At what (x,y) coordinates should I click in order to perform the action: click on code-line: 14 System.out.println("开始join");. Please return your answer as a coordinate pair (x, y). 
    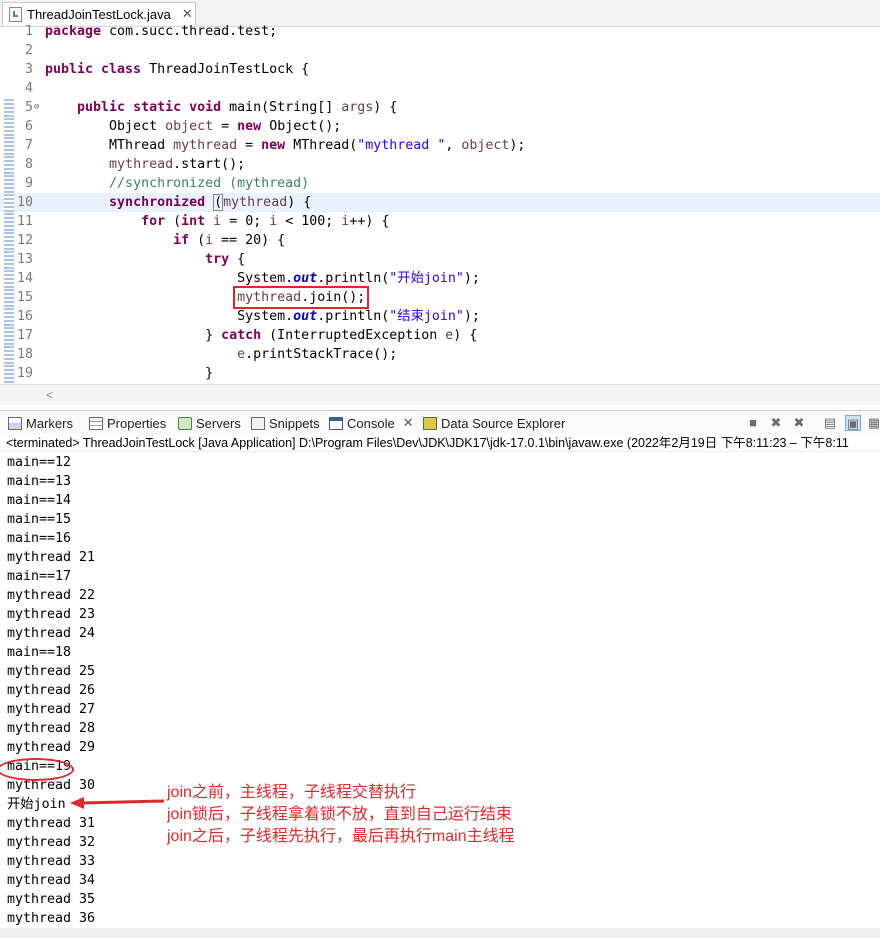
    Looking at the image, I should click on (440, 278).